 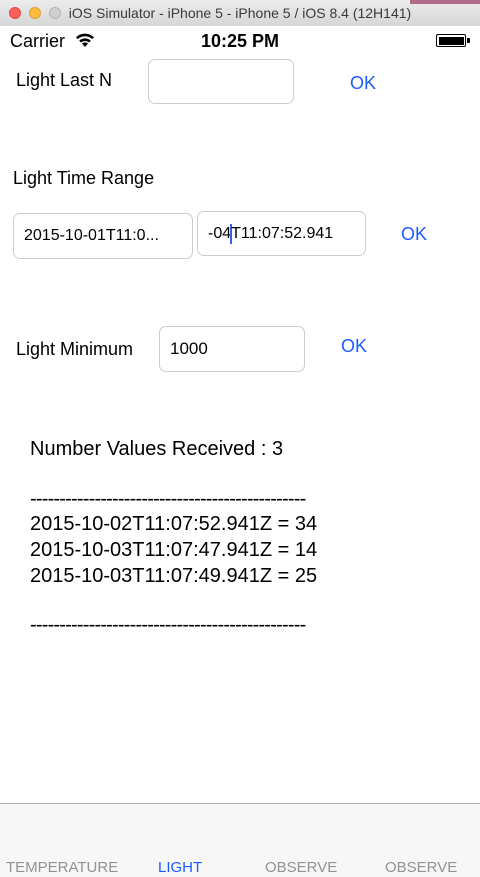 What do you see at coordinates (414, 234) in the screenshot?
I see `light-time-range-ok-button: OK` at bounding box center [414, 234].